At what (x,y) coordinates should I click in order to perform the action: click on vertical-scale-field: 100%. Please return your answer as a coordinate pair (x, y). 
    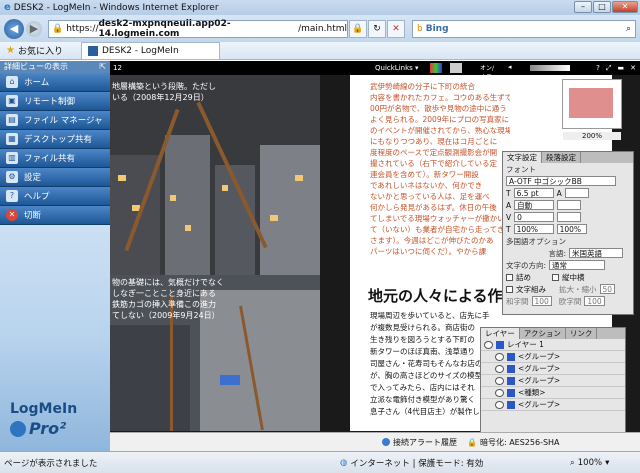
    Looking at the image, I should click on (571, 229).